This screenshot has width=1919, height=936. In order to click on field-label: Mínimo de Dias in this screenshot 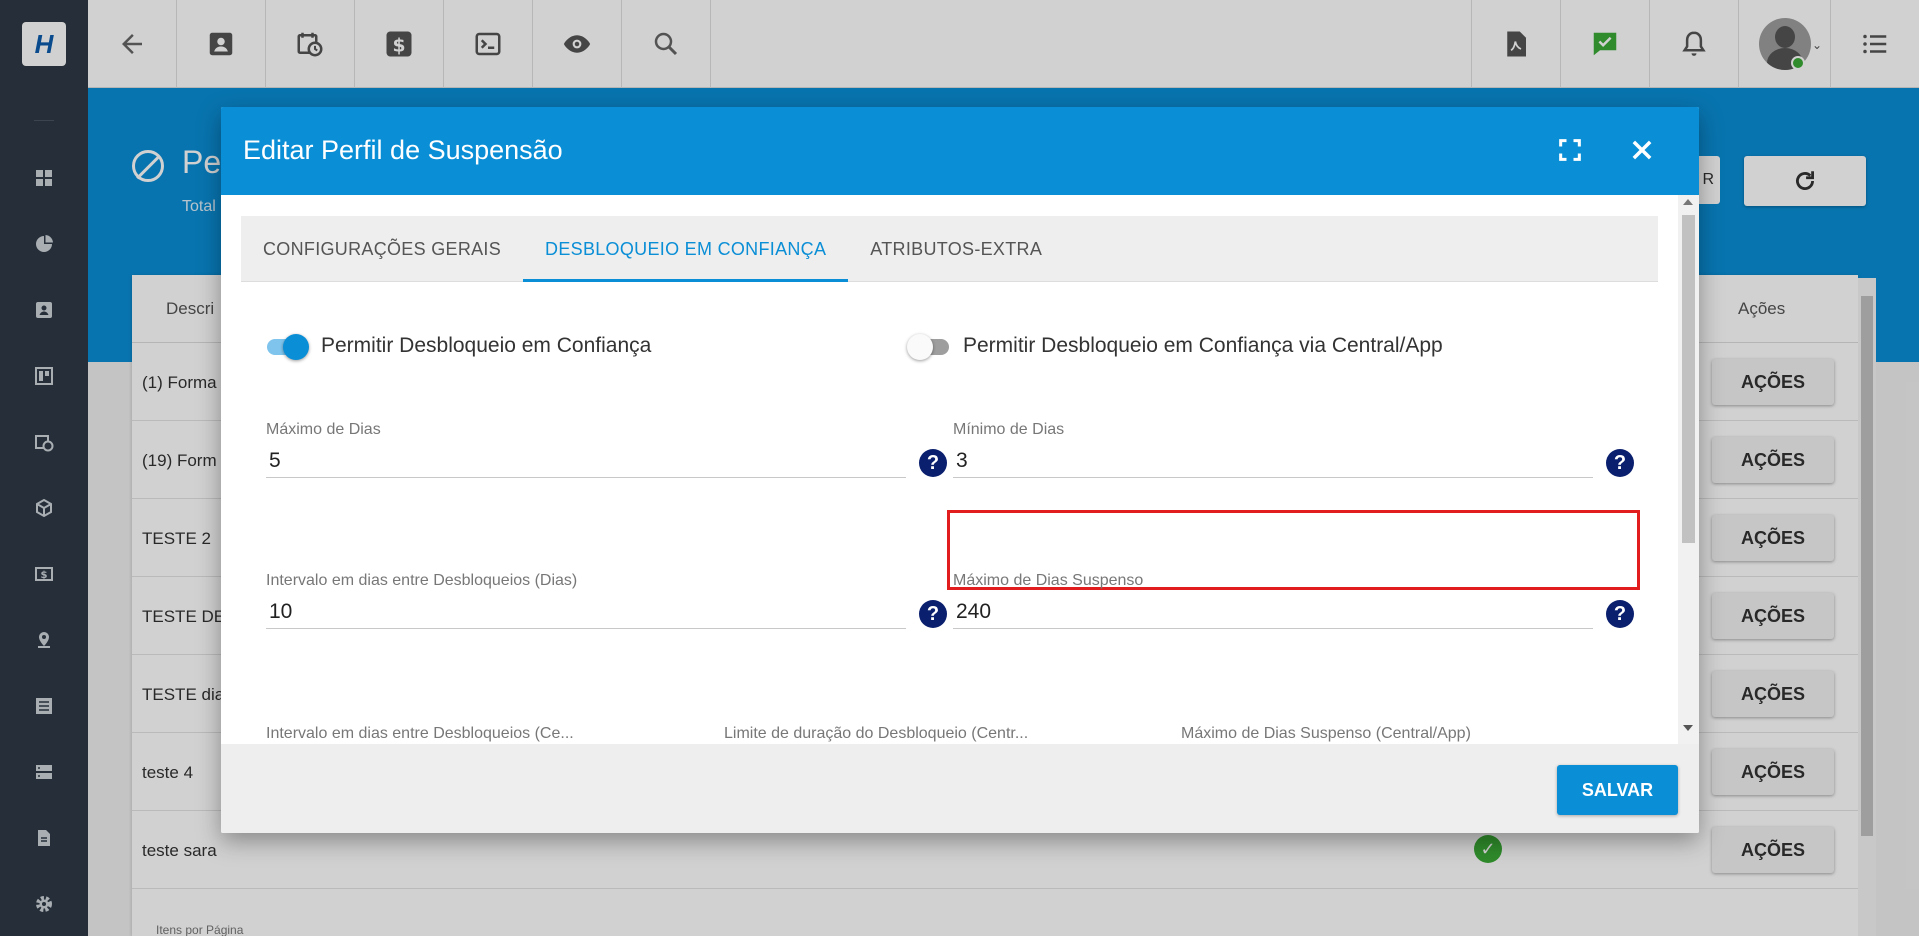, I will do `click(1009, 429)`.